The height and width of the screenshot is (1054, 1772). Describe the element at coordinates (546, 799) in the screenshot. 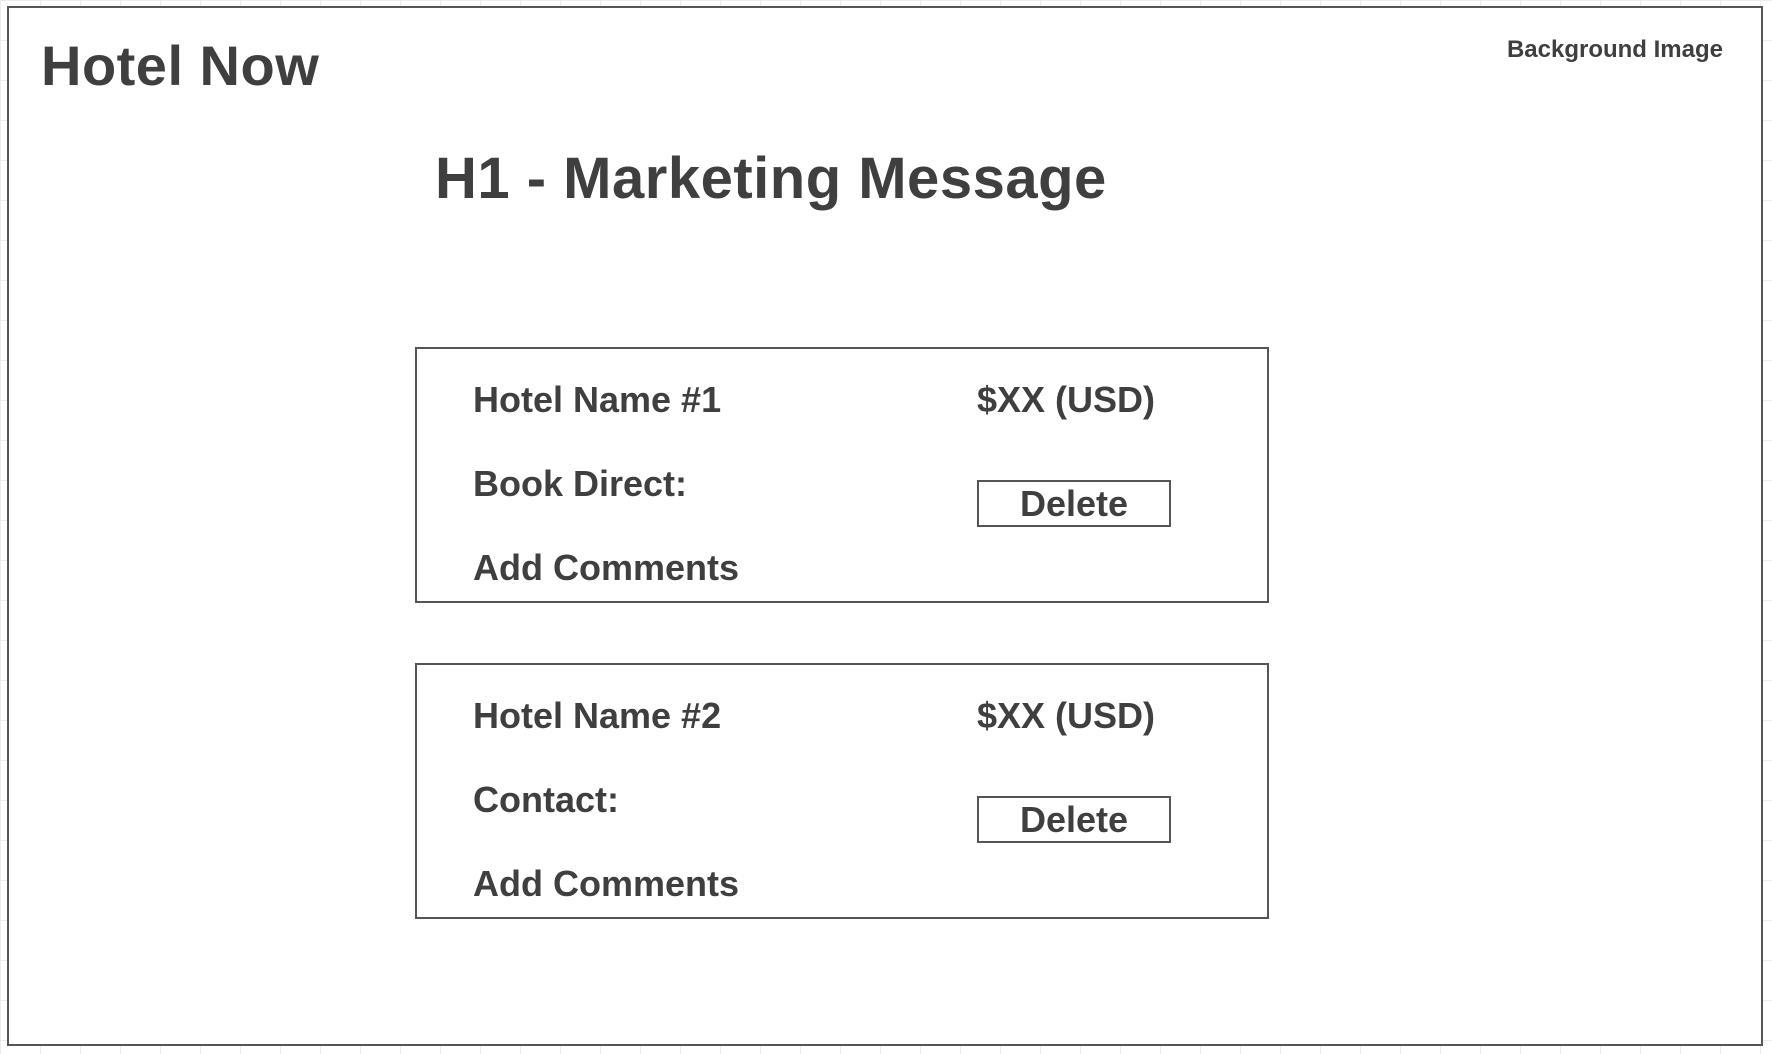

I see `contact-label: Contact:` at that location.